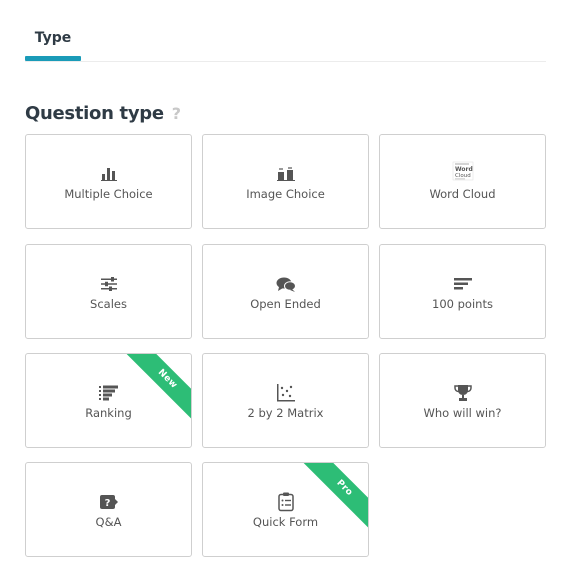 The image size is (577, 575). What do you see at coordinates (462, 284) in the screenshot?
I see `lines-icon` at bounding box center [462, 284].